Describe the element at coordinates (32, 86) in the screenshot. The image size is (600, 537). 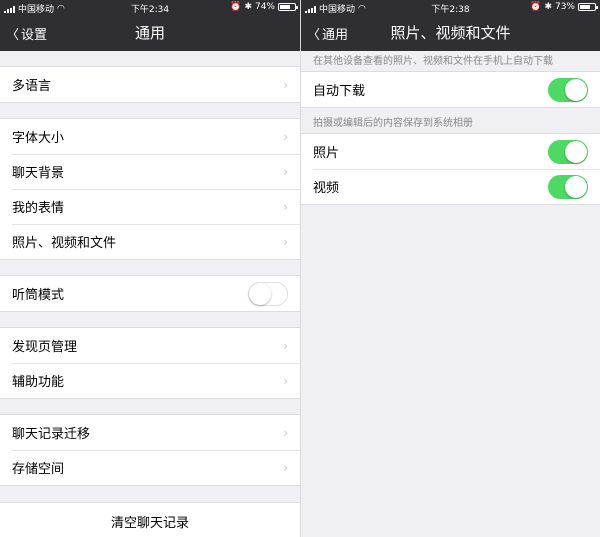
I see `row-label: 多语言` at that location.